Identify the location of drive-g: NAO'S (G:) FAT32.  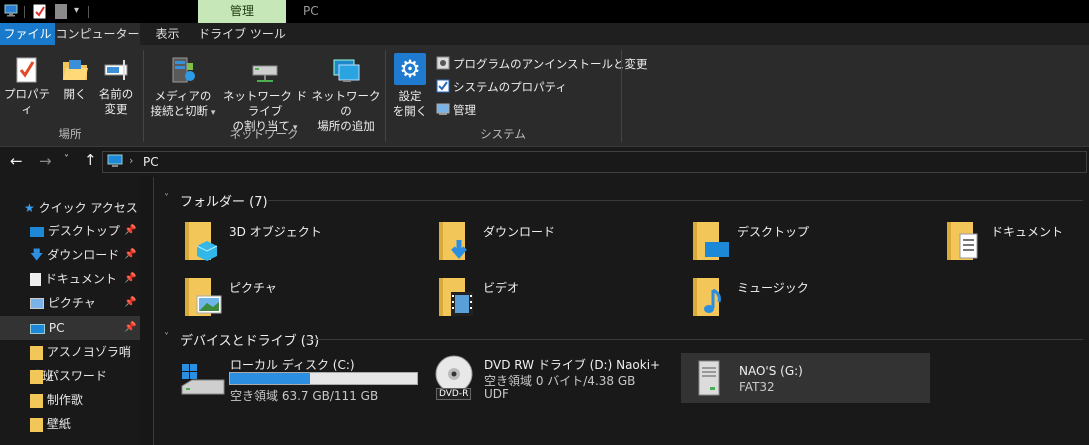
(805, 378).